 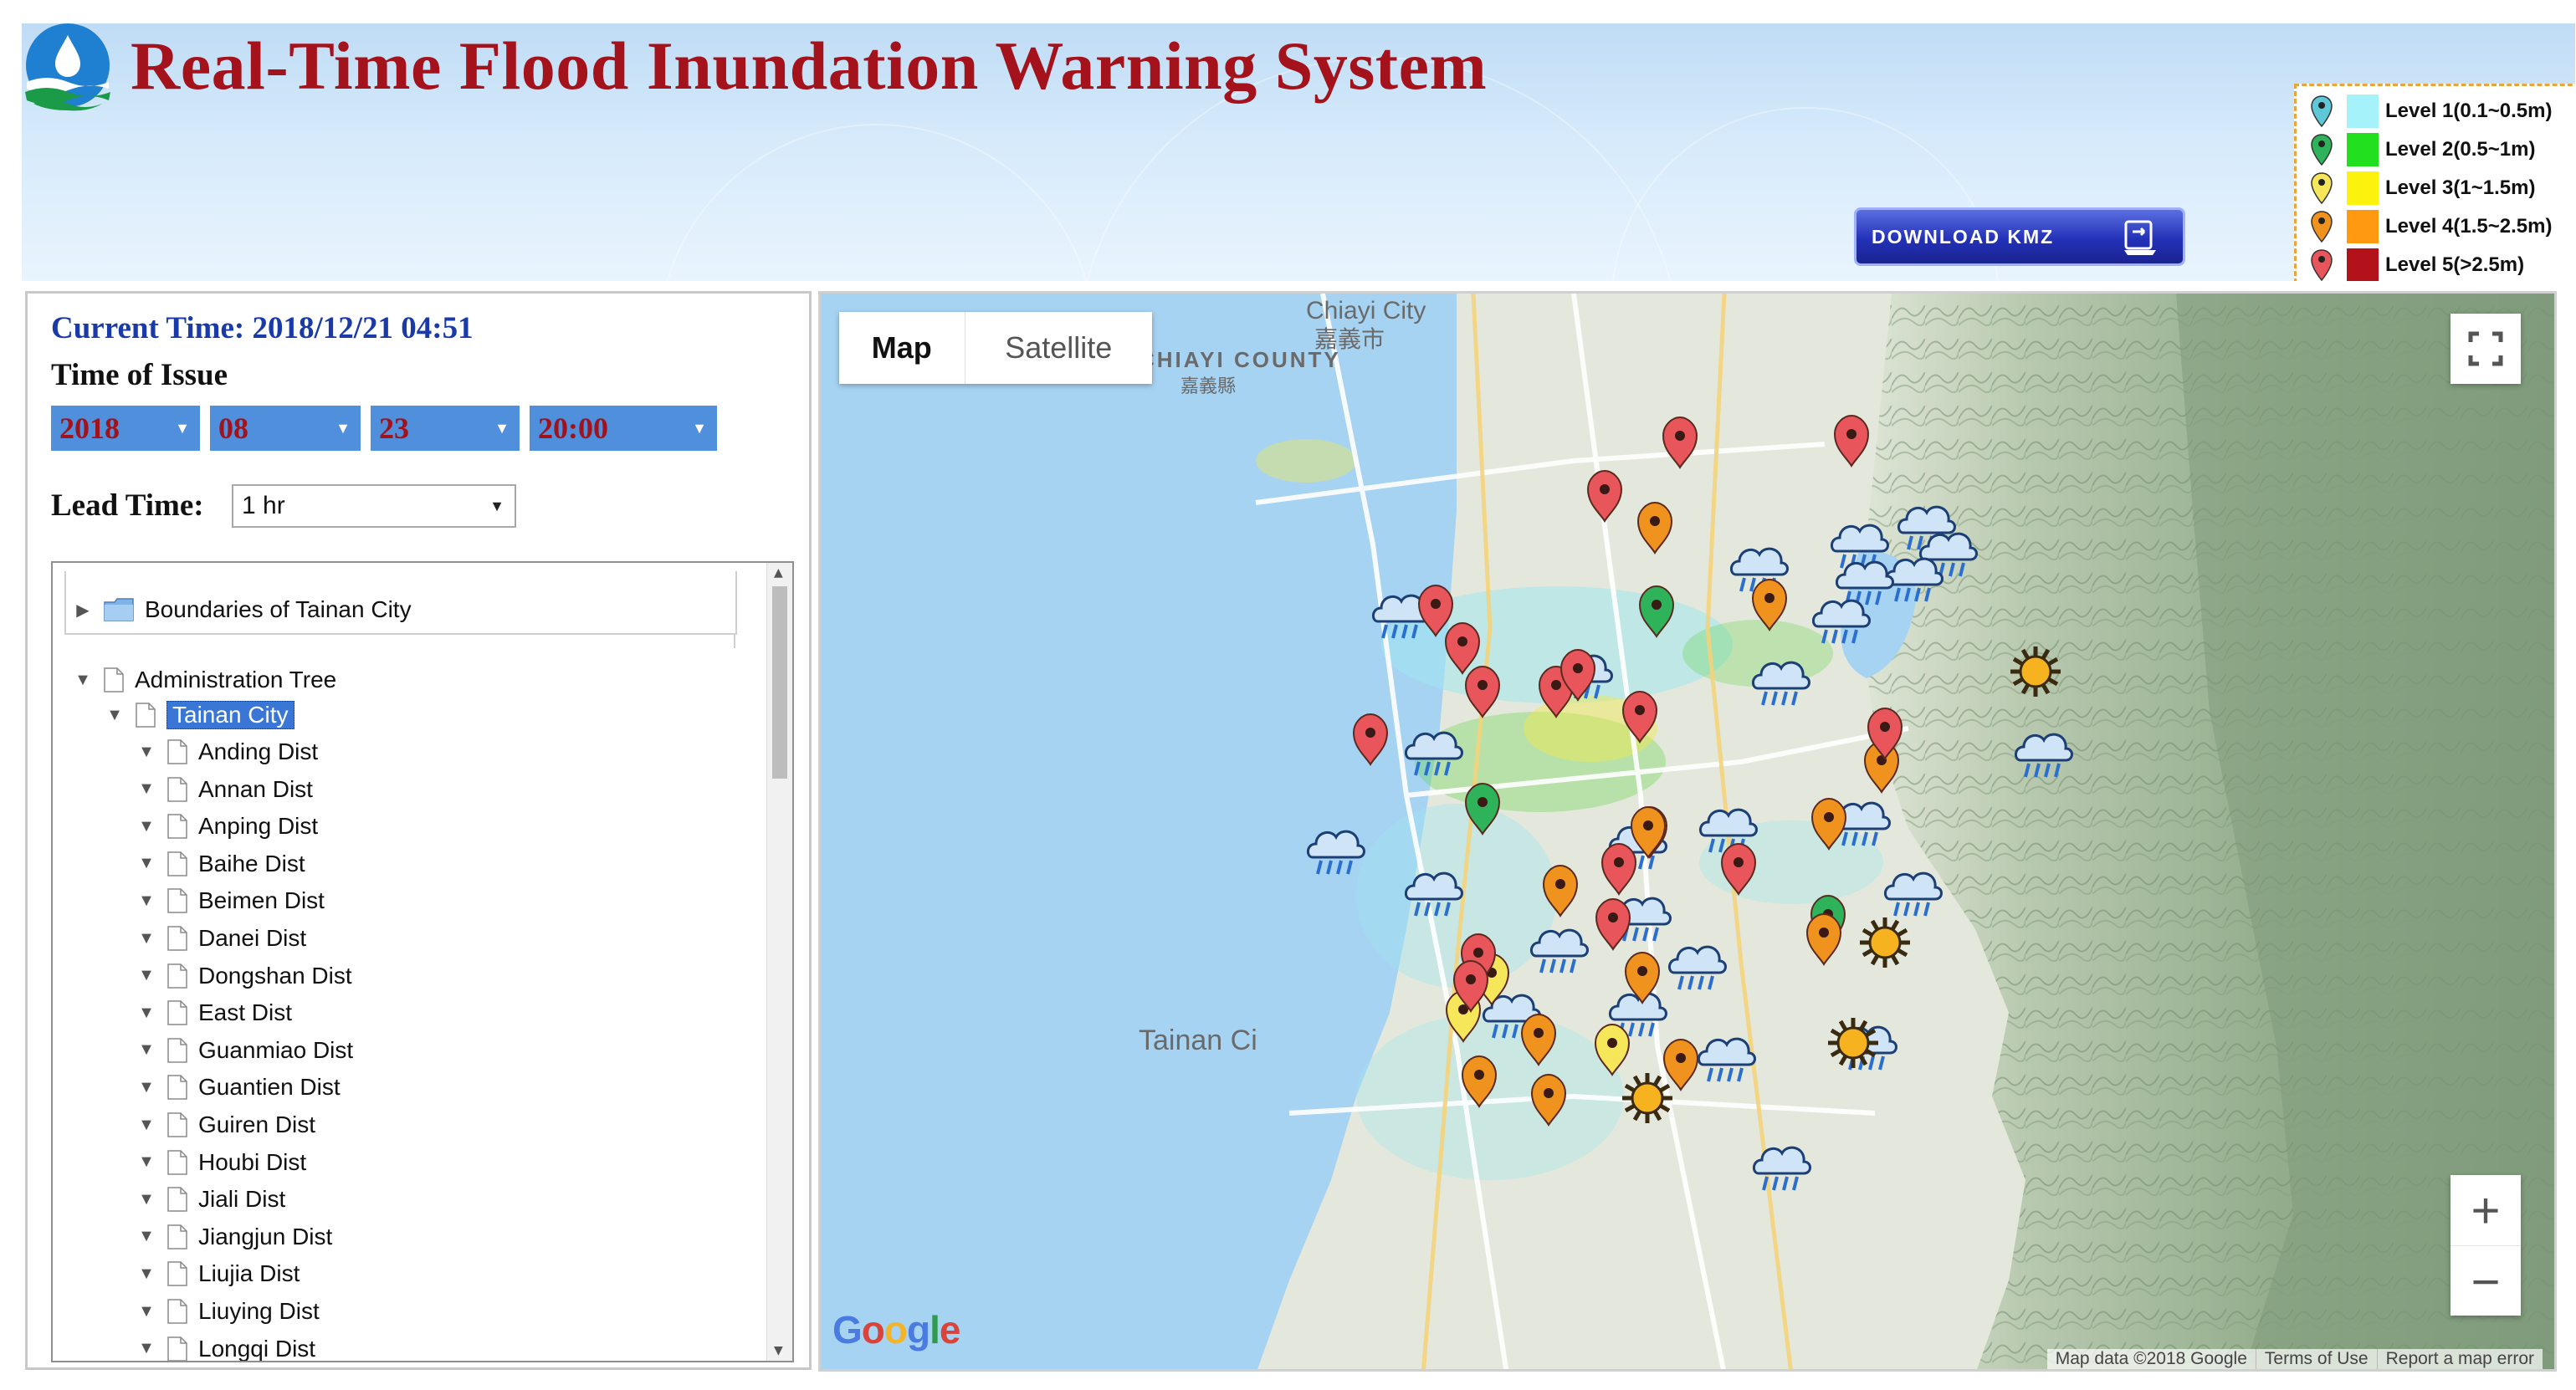 What do you see at coordinates (218, 1274) in the screenshot?
I see `tree-node-district: ▼ Liujia Dist` at bounding box center [218, 1274].